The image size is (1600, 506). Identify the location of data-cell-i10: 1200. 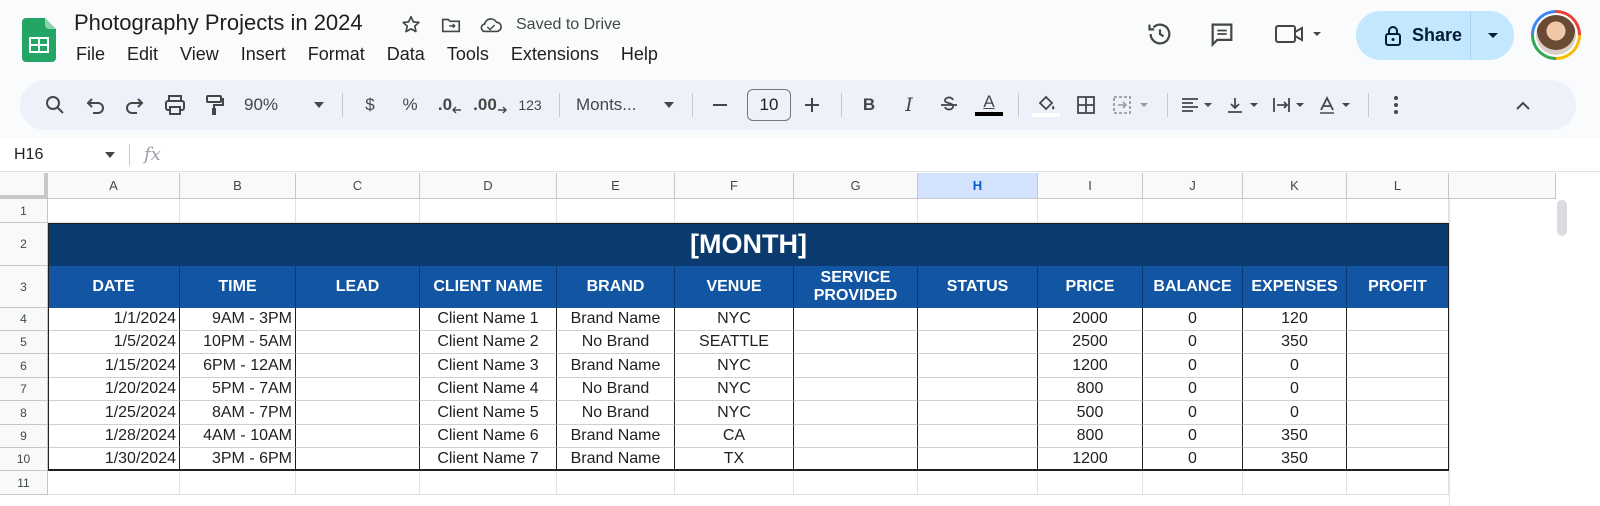
(1090, 459).